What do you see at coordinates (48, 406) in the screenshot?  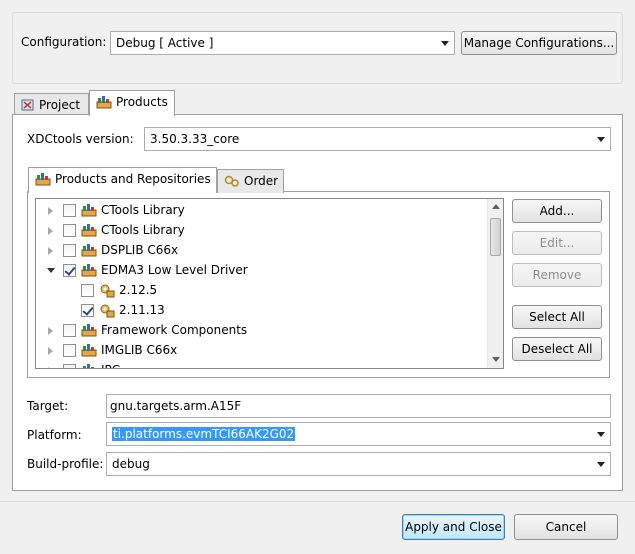 I see `target-label: Target:` at bounding box center [48, 406].